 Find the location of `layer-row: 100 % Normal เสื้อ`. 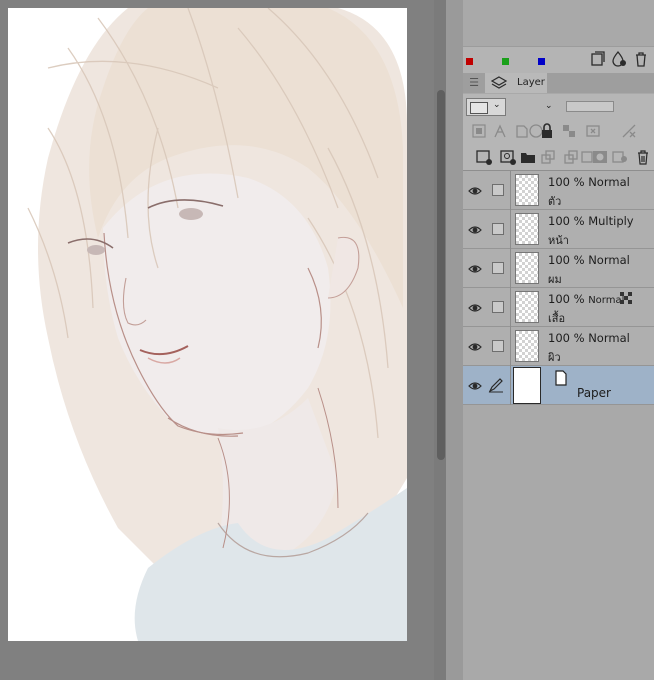

layer-row: 100 % Normal เสื้อ is located at coordinates (558, 307).